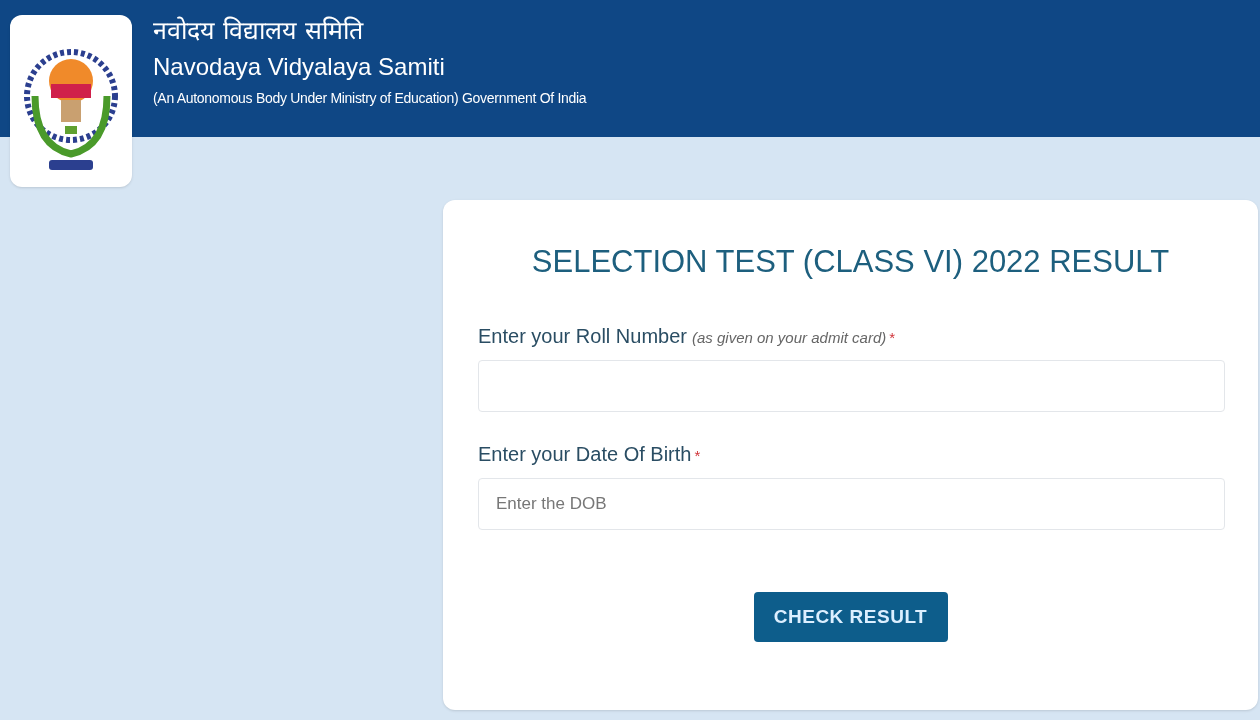  What do you see at coordinates (299, 67) in the screenshot?
I see `site-title: Navodaya Vidyalaya Samiti` at bounding box center [299, 67].